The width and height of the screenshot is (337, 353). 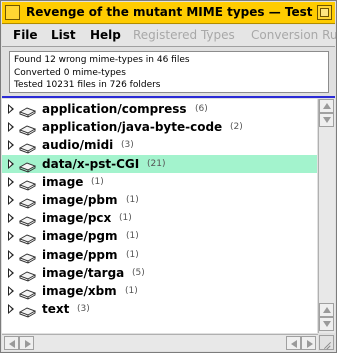 What do you see at coordinates (80, 200) in the screenshot?
I see `mime-type-name: image/pbm` at bounding box center [80, 200].